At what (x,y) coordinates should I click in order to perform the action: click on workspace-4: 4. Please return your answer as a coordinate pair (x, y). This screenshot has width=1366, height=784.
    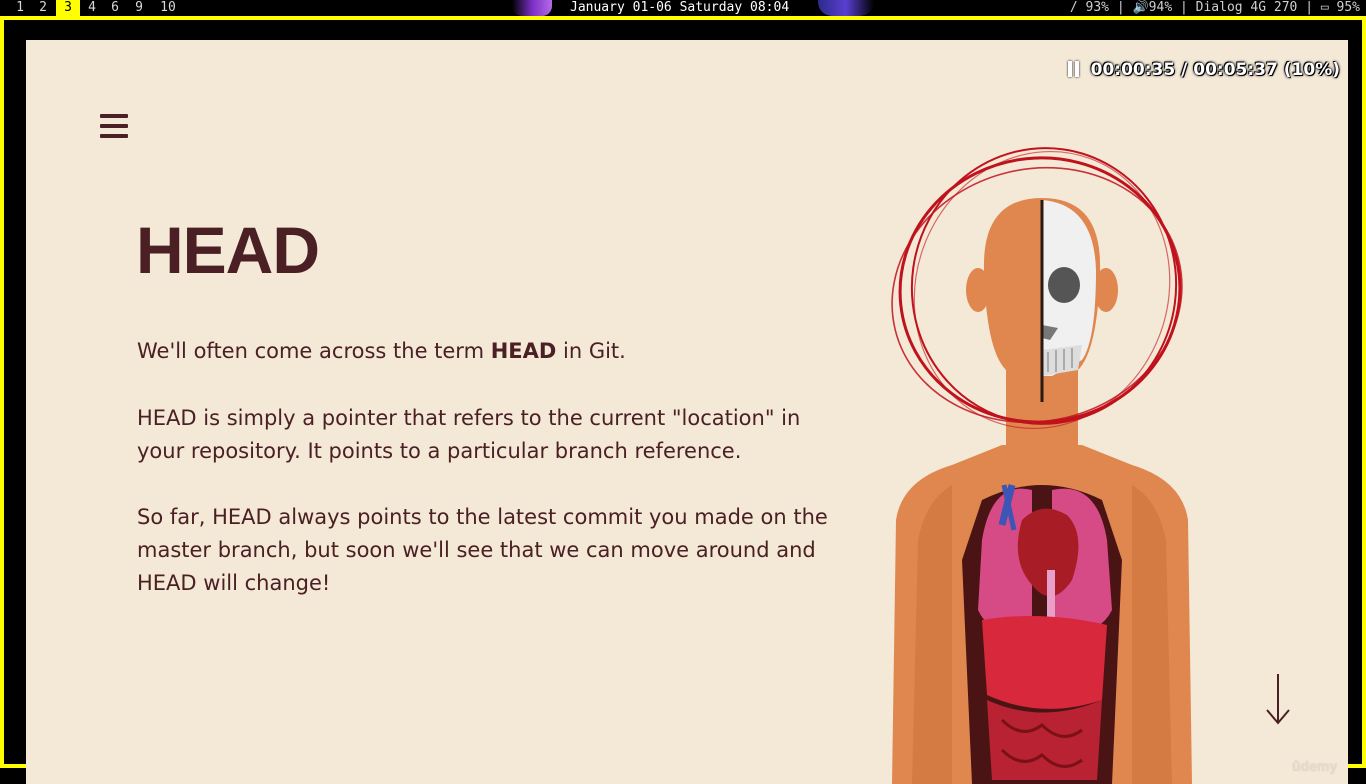
    Looking at the image, I should click on (92, 8).